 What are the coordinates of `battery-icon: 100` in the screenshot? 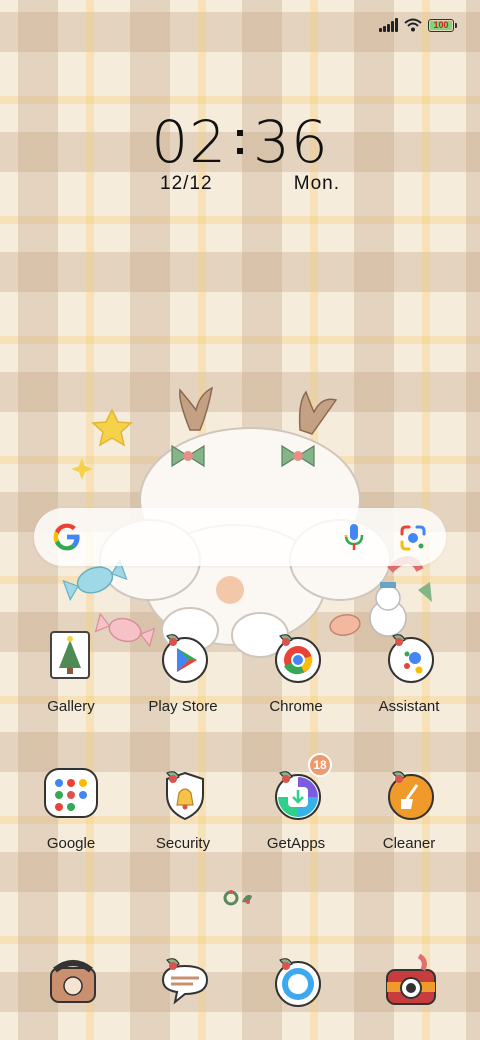 It's located at (442, 25).